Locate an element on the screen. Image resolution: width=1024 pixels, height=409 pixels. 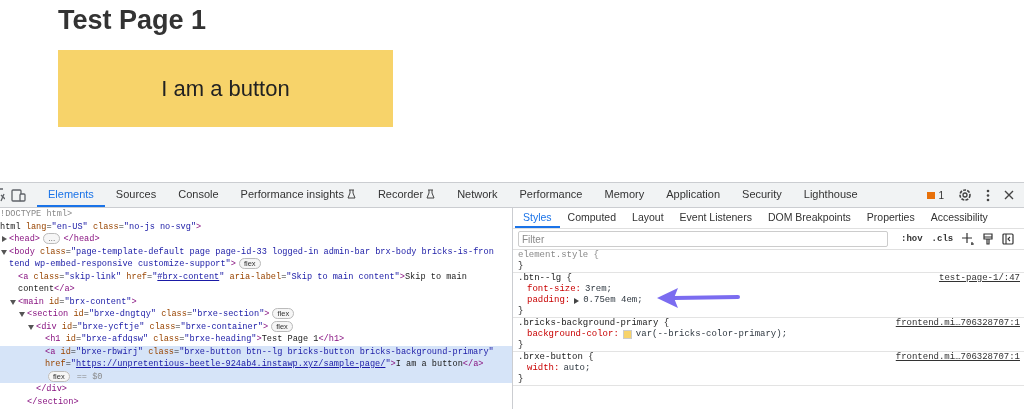
source-link: test-page-1/:47 is located at coordinates (979, 278).